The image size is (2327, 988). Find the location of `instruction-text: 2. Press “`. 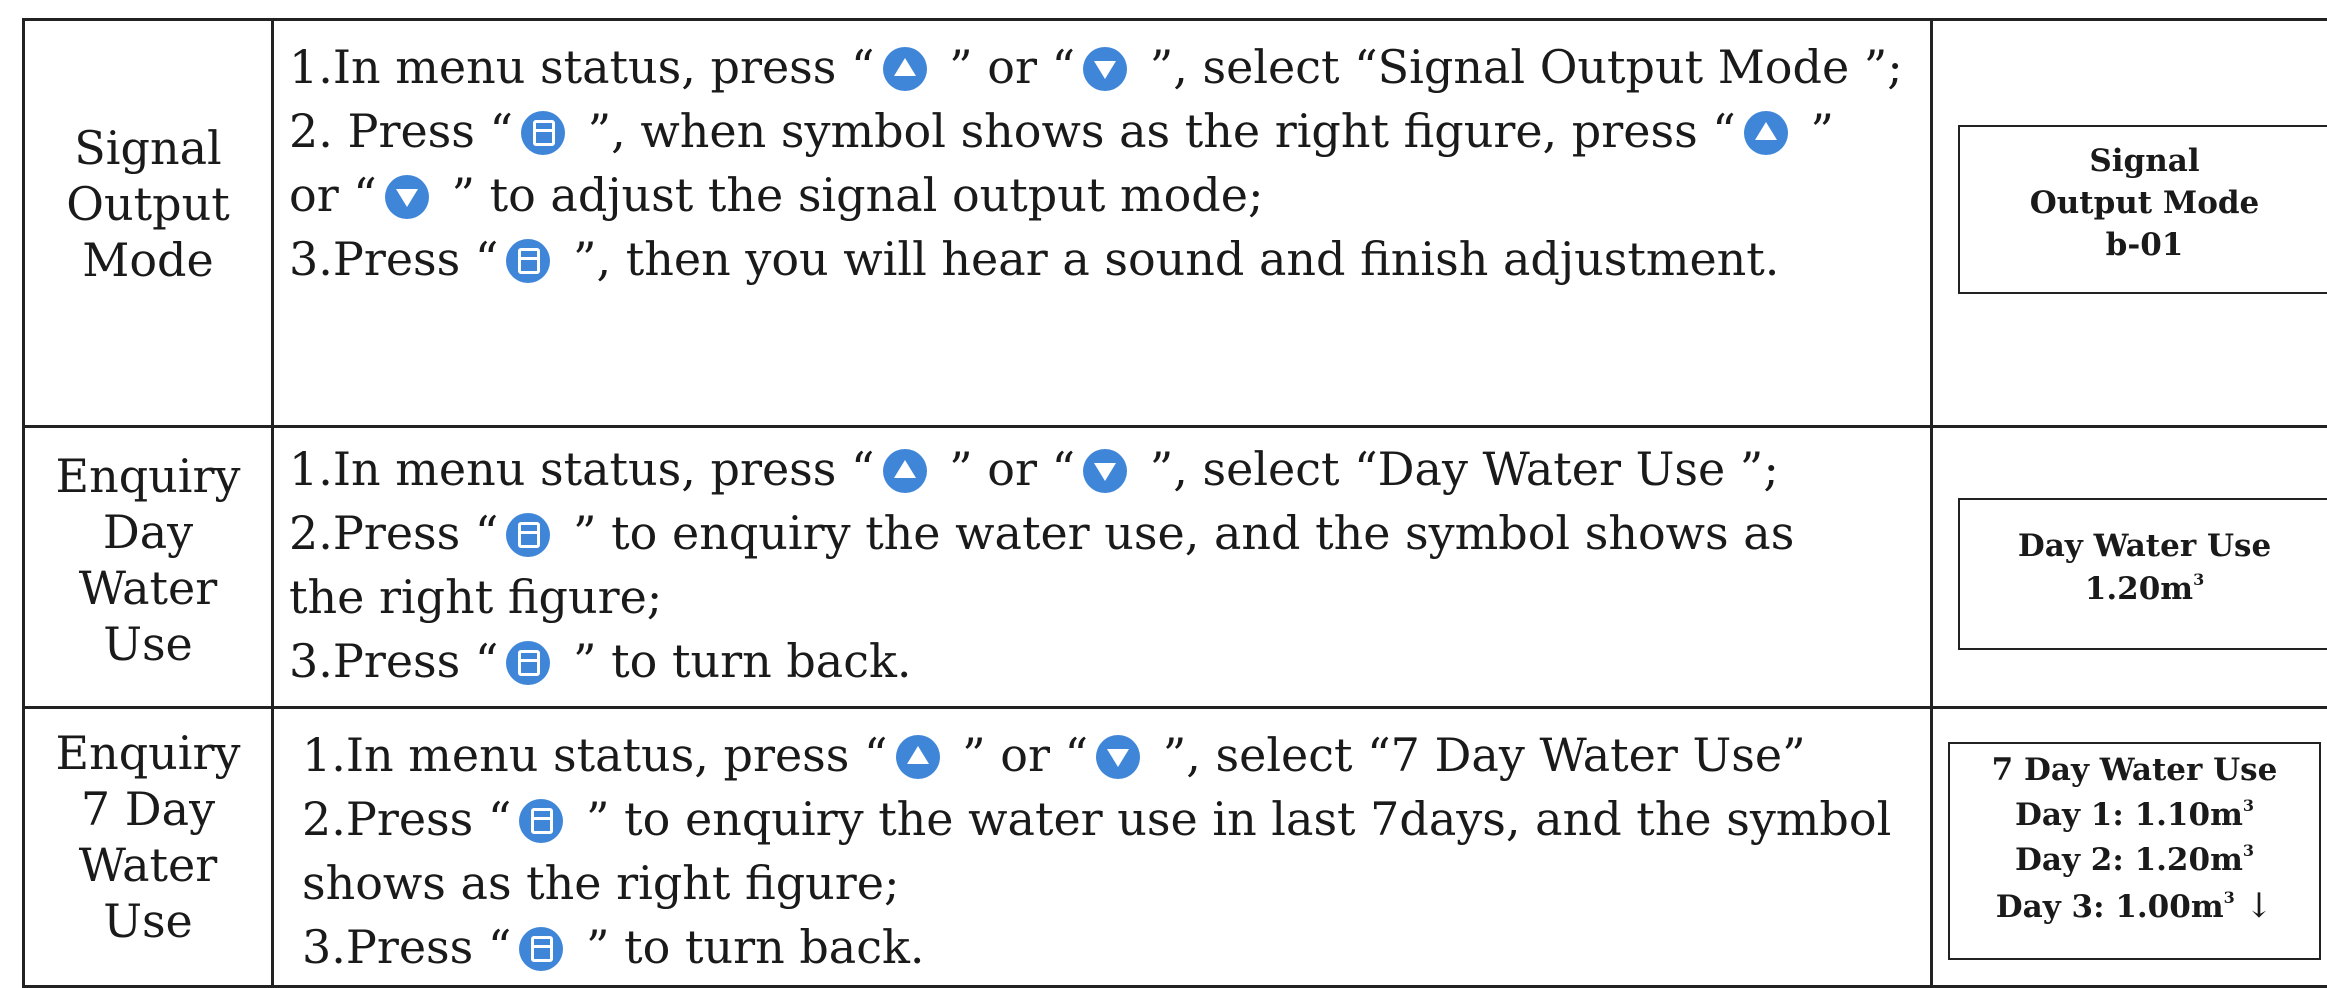

instruction-text: 2. Press “ is located at coordinates (401, 131).